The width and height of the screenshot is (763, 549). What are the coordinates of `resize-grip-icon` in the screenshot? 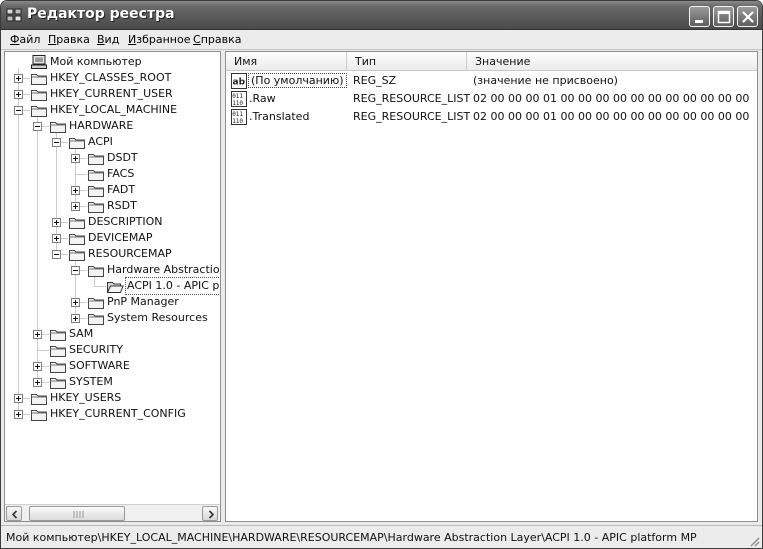 It's located at (754, 541).